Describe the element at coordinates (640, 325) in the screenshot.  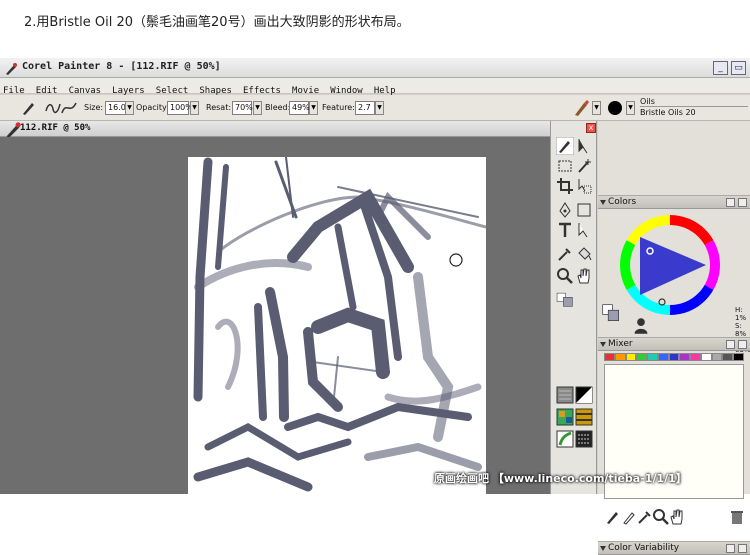
I see `clone-color-icon` at that location.